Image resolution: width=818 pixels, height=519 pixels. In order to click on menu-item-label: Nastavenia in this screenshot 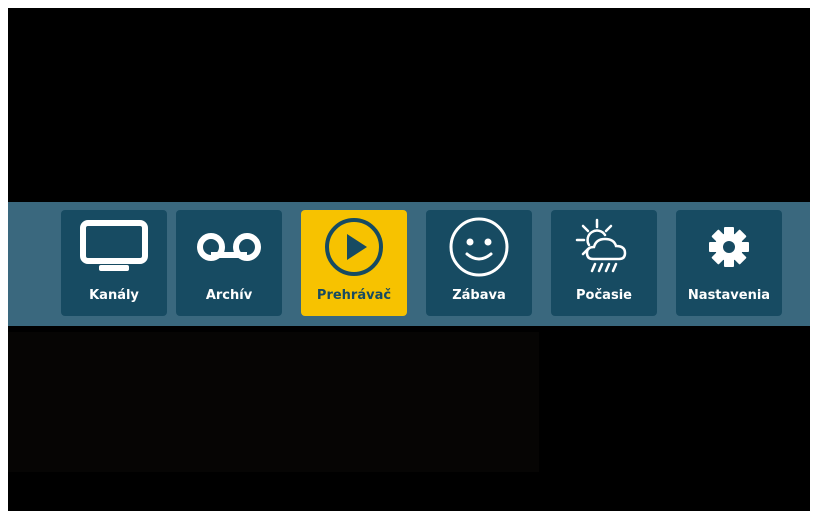, I will do `click(729, 295)`.